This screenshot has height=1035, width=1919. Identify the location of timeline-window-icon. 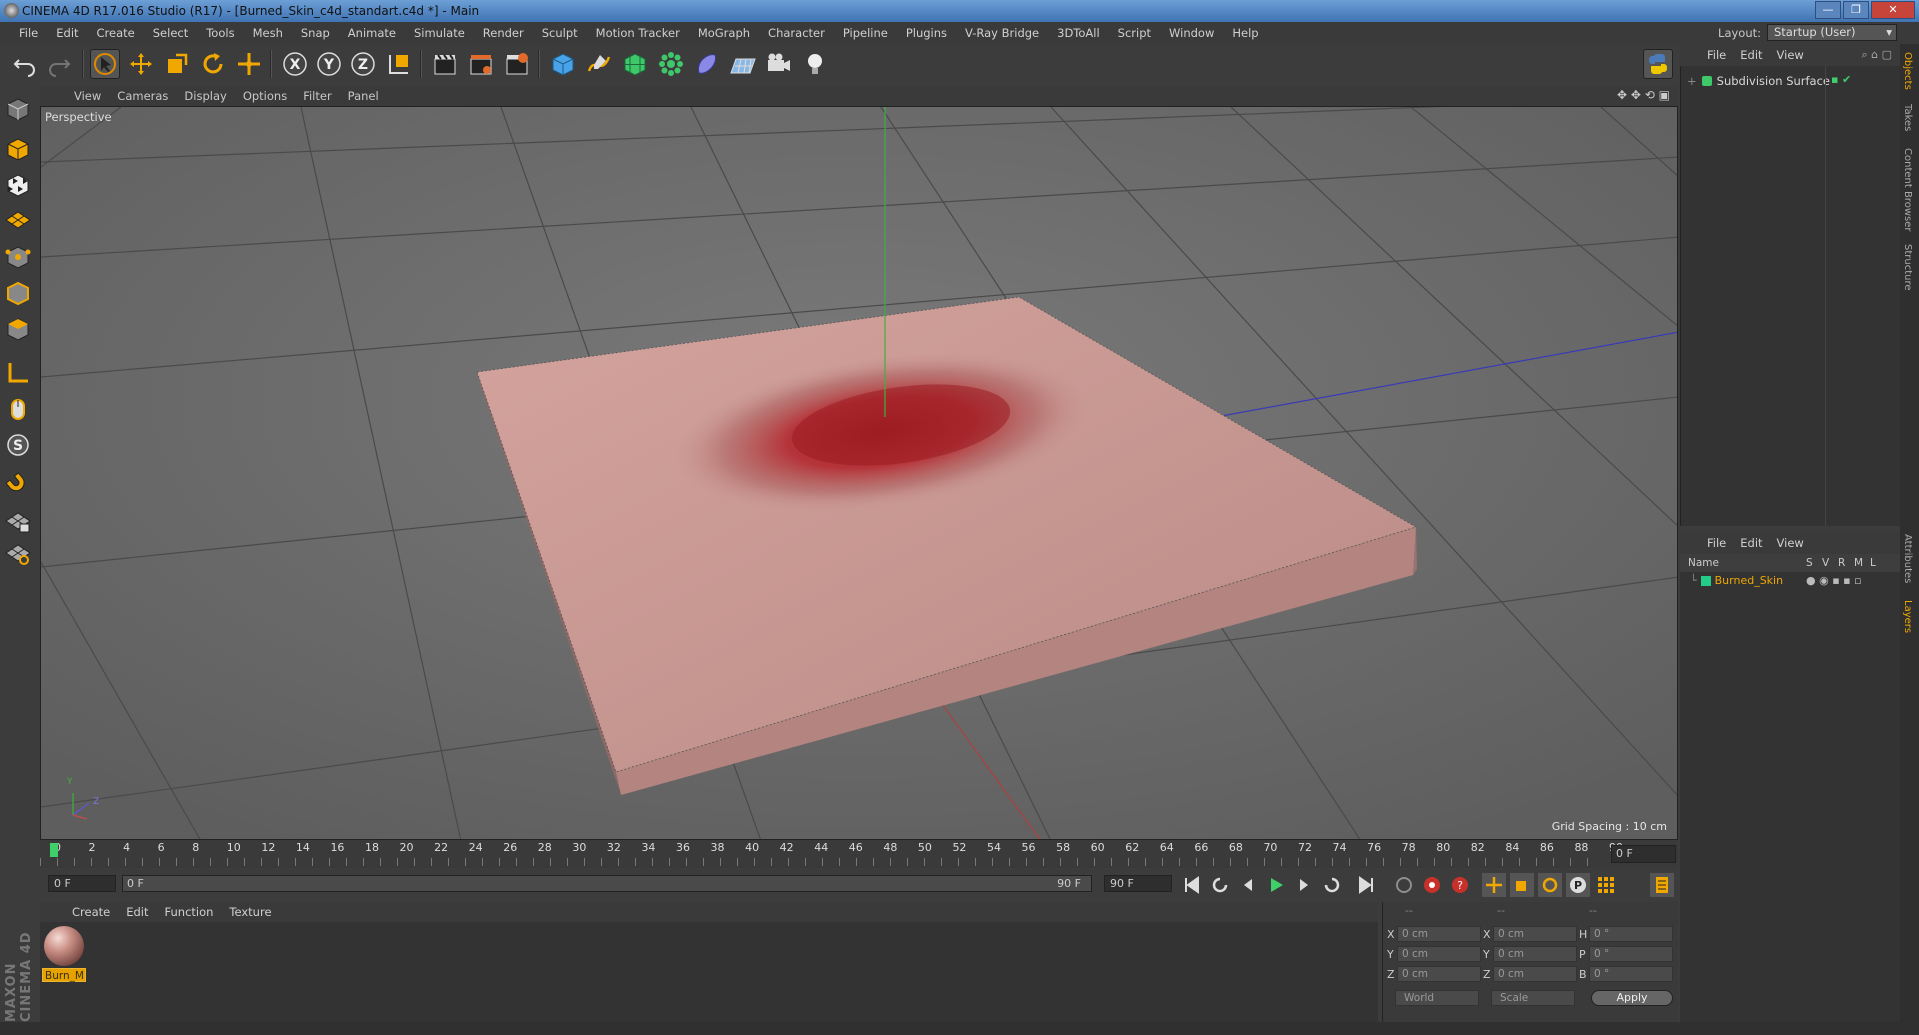
(1662, 885).